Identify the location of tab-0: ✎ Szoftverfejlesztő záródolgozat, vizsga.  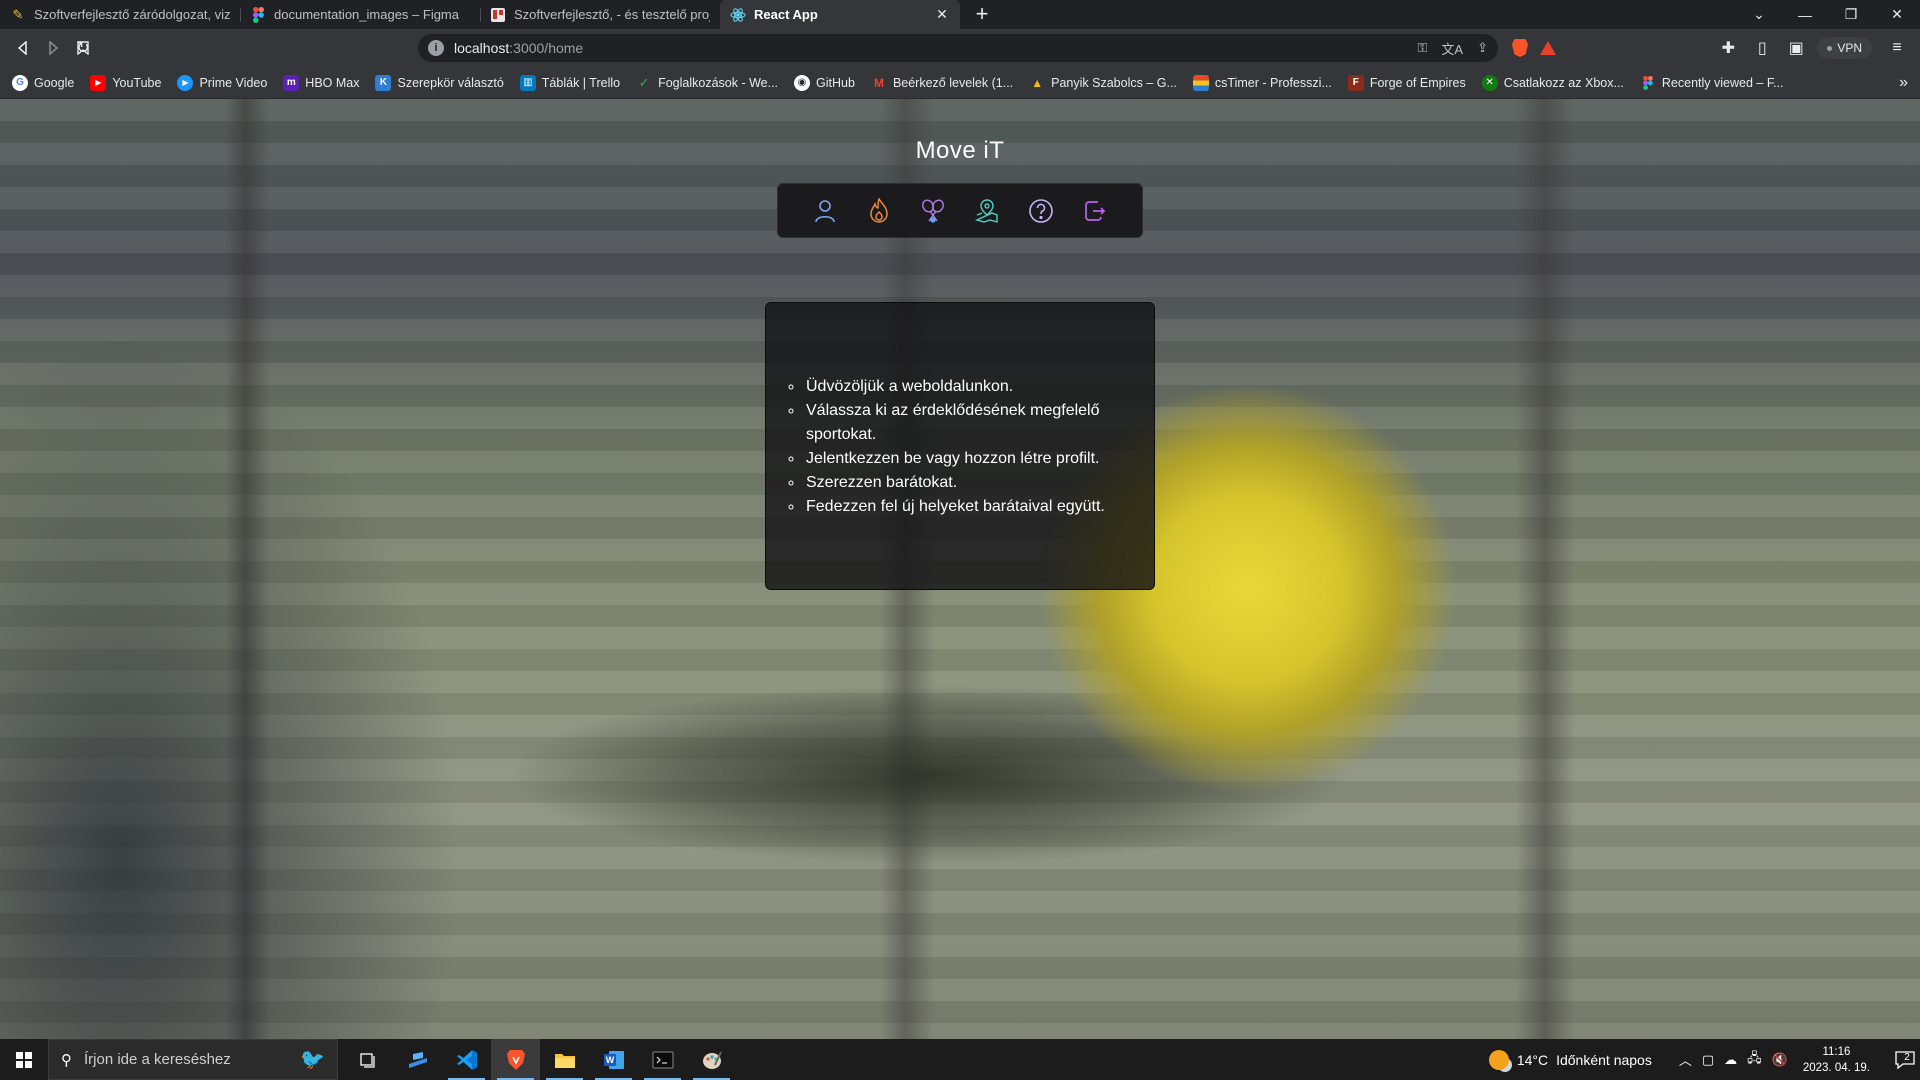
(120, 14).